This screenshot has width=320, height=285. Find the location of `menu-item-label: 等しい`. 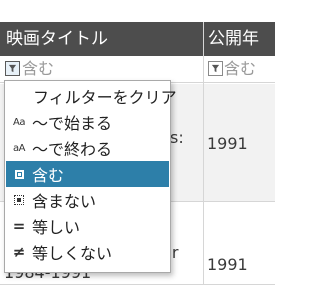

menu-item-label: 等しい is located at coordinates (56, 227).